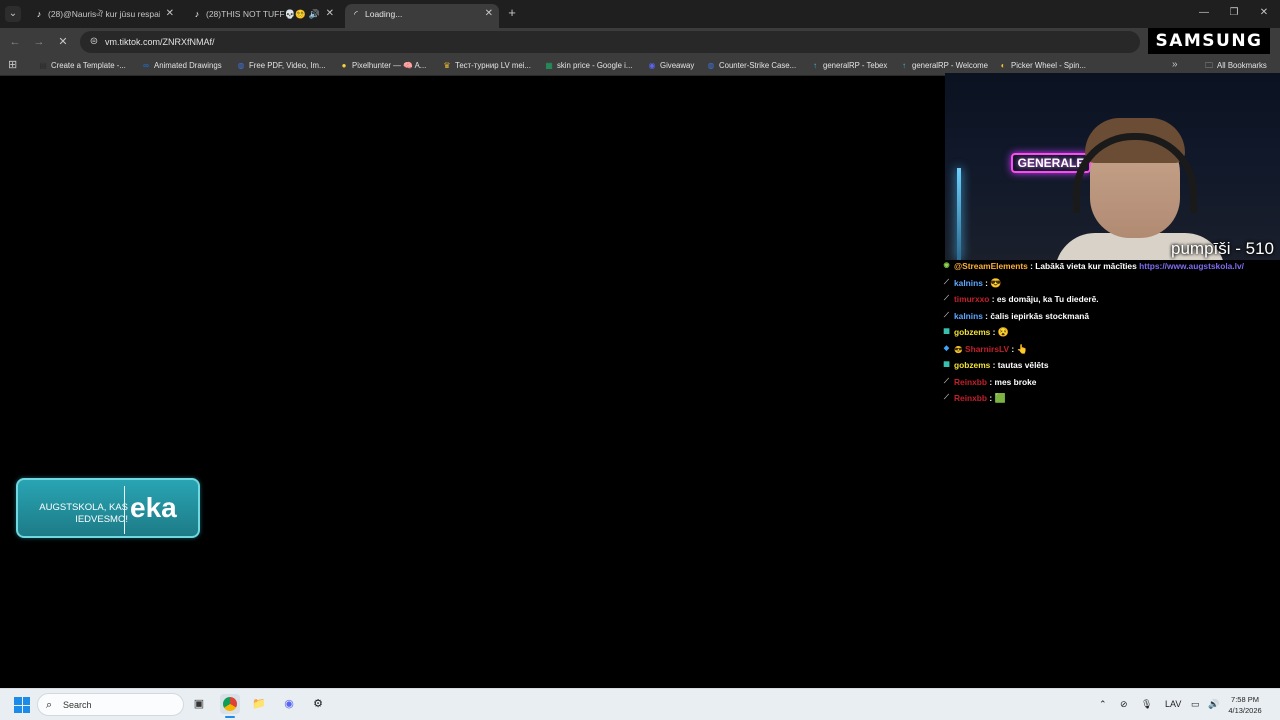 Image resolution: width=1280 pixels, height=720 pixels. I want to click on site-info-icon: ⊜, so click(94, 42).